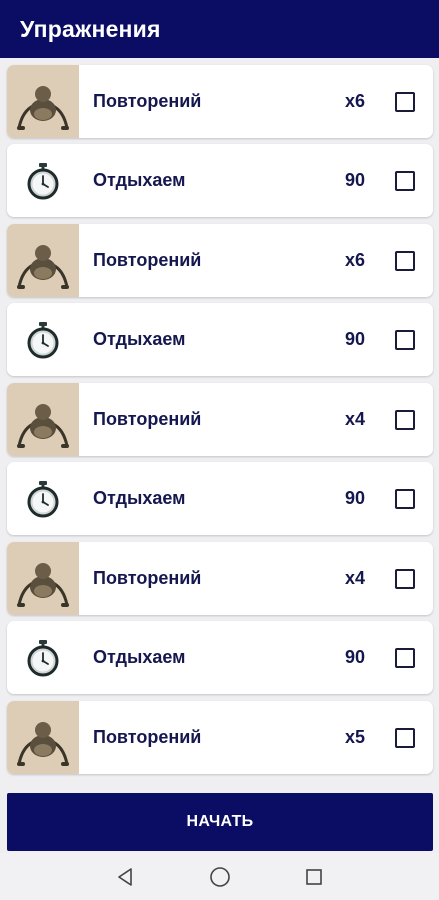 The image size is (439, 900). Describe the element at coordinates (220, 822) in the screenshot. I see `start-button: НАЧАТЬ` at that location.